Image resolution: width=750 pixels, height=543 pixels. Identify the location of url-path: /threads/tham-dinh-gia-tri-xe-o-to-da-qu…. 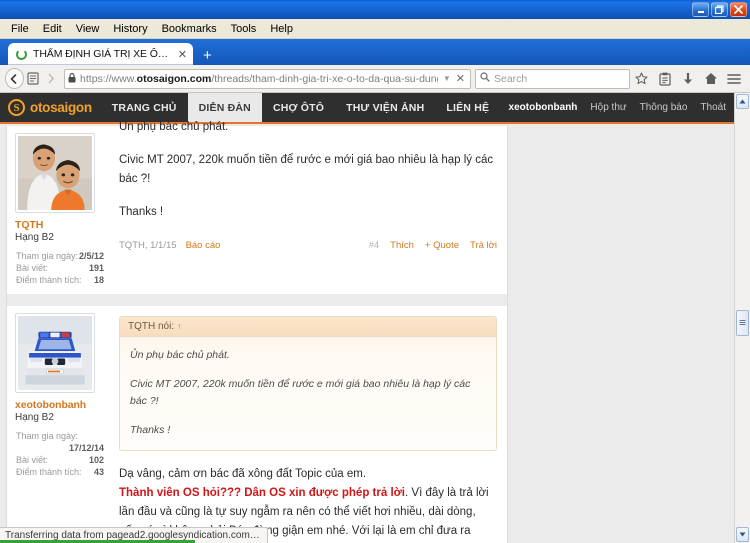
(324, 78).